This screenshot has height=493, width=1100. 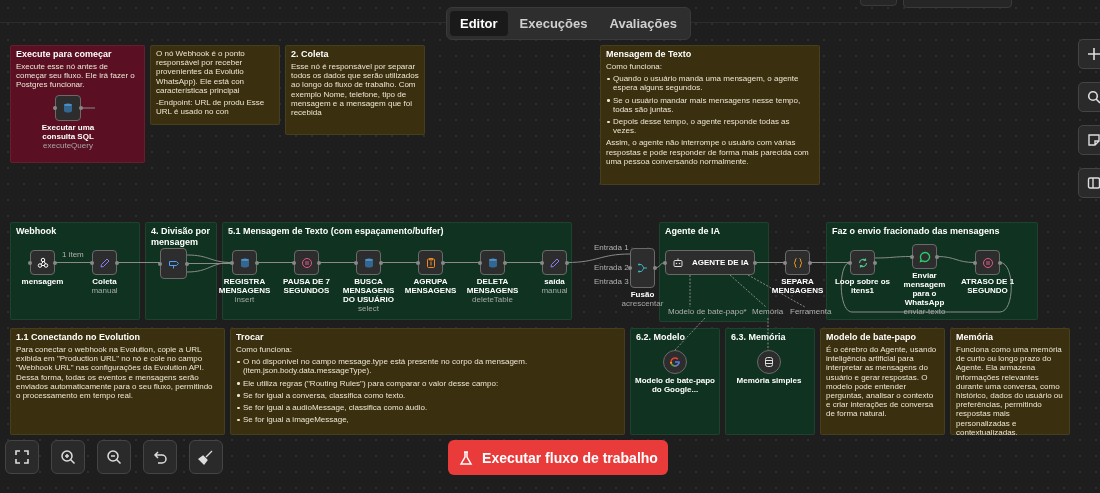 I want to click on undo-icon, so click(x=160, y=457).